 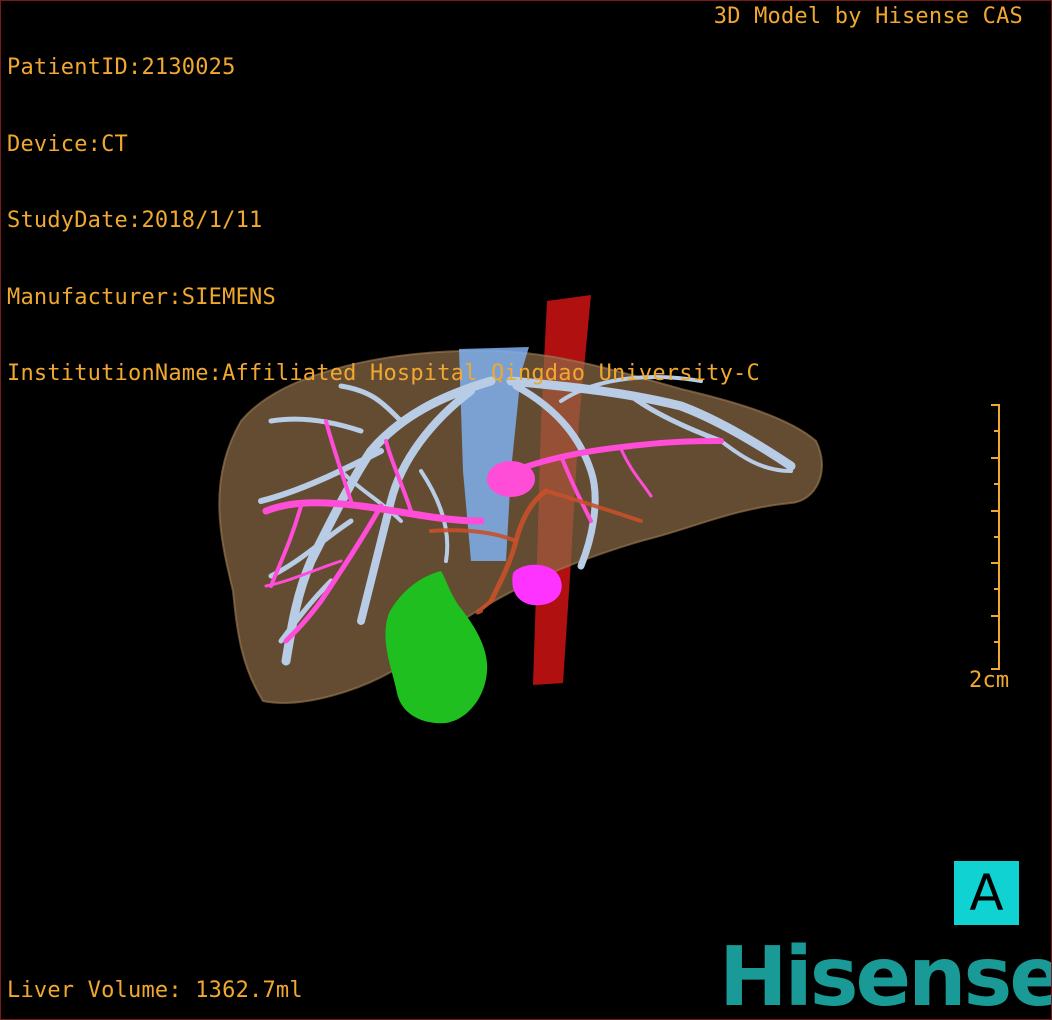 I want to click on liver-volume: Liver Volume: 1362.7ml, so click(x=155, y=990).